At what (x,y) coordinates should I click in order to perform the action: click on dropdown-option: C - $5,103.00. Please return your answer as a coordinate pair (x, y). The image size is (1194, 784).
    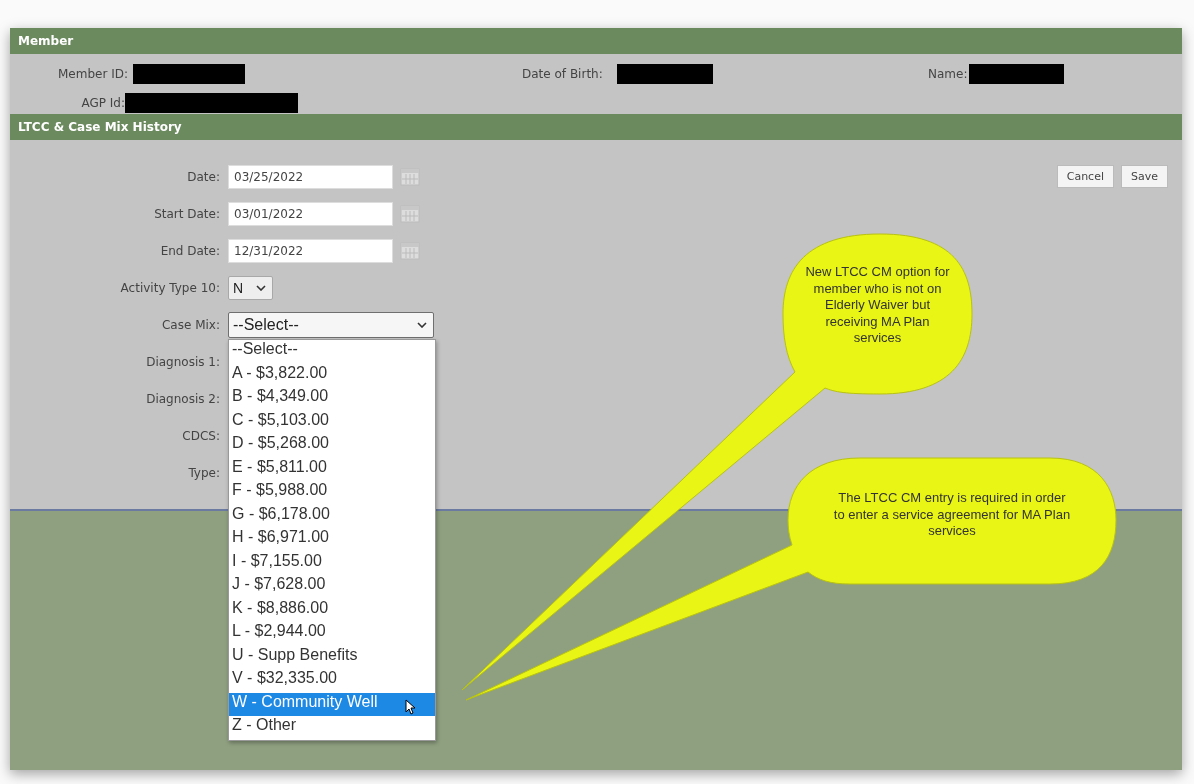
    Looking at the image, I should click on (332, 422).